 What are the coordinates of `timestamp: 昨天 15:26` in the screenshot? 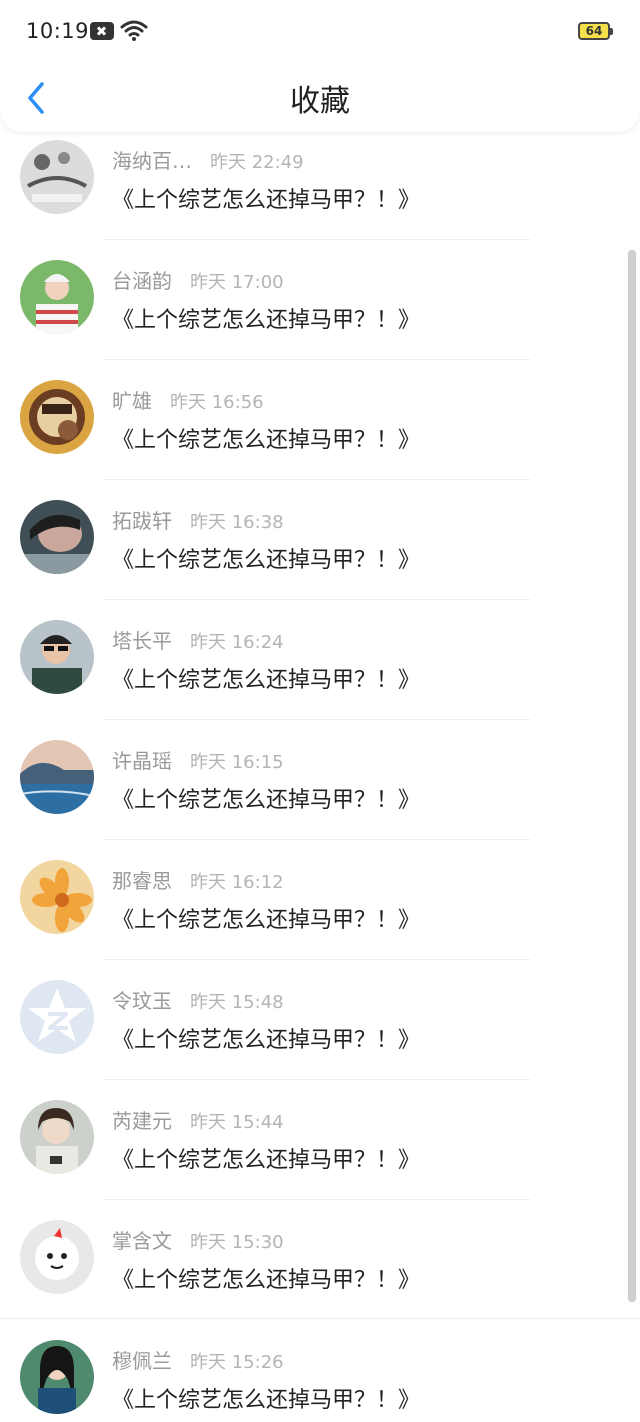 It's located at (237, 1362).